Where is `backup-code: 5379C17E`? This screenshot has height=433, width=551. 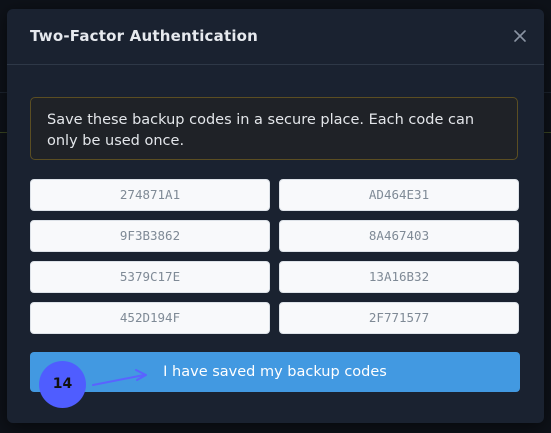
backup-code: 5379C17E is located at coordinates (150, 277).